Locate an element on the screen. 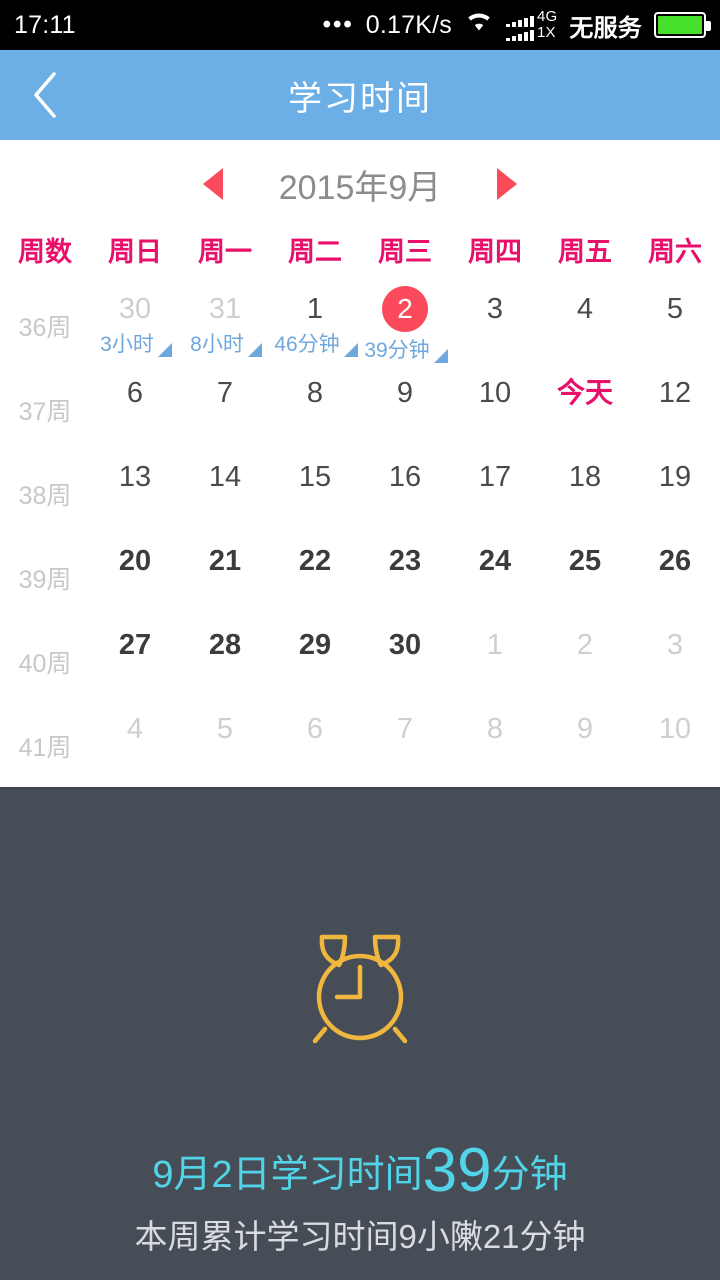 The image size is (720, 1280). calendar-day-cell: 17 is located at coordinates (495, 488).